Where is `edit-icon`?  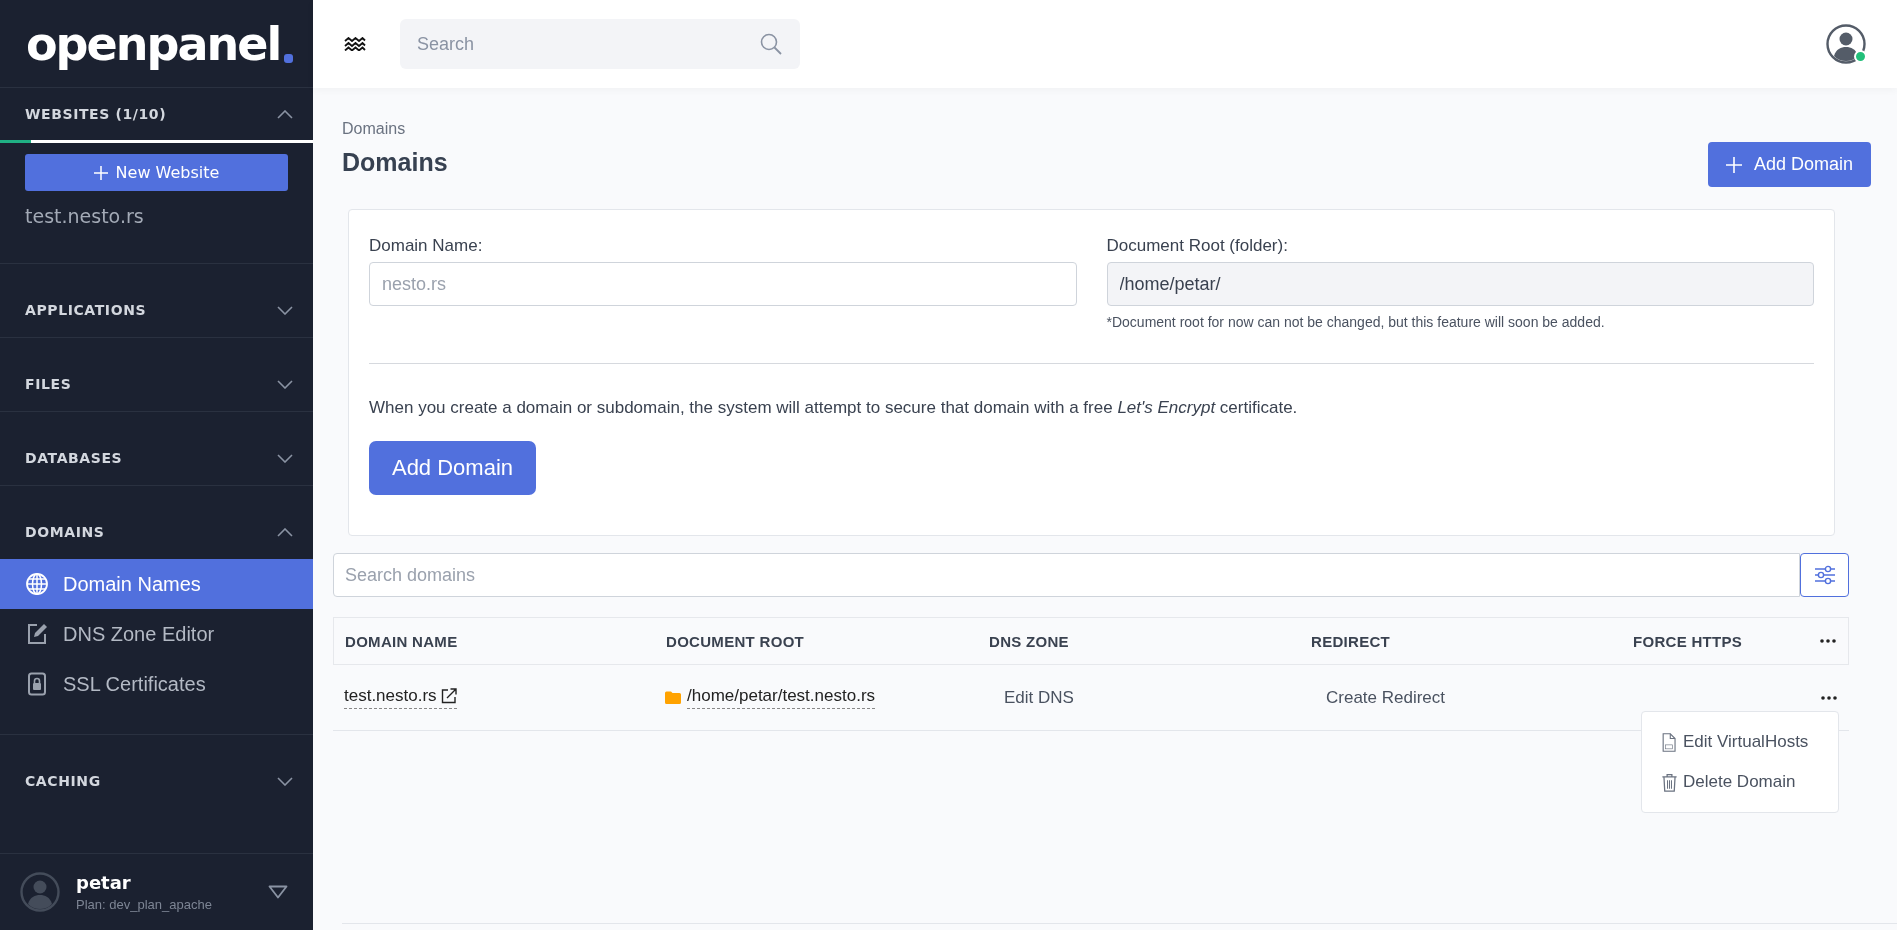
edit-icon is located at coordinates (37, 634).